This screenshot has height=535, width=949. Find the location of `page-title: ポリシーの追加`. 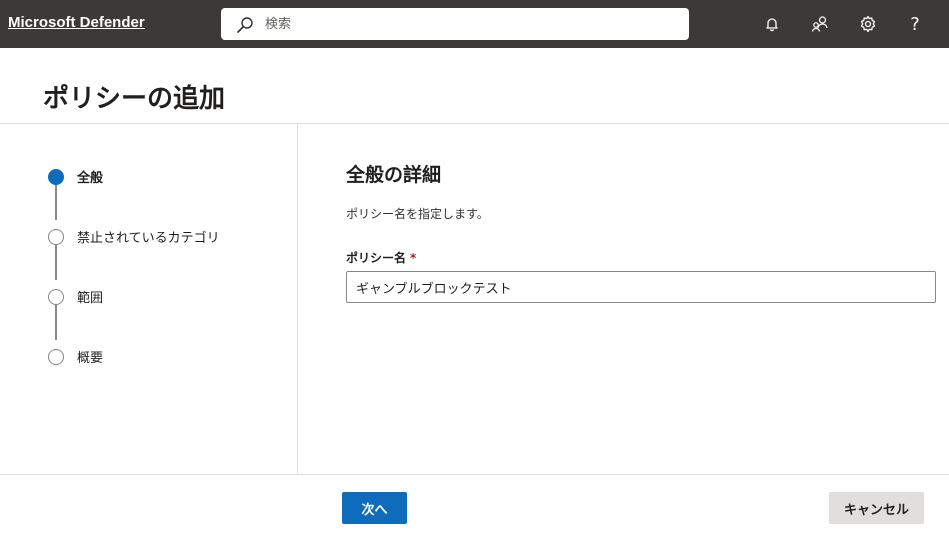

page-title: ポリシーの追加 is located at coordinates (134, 99).